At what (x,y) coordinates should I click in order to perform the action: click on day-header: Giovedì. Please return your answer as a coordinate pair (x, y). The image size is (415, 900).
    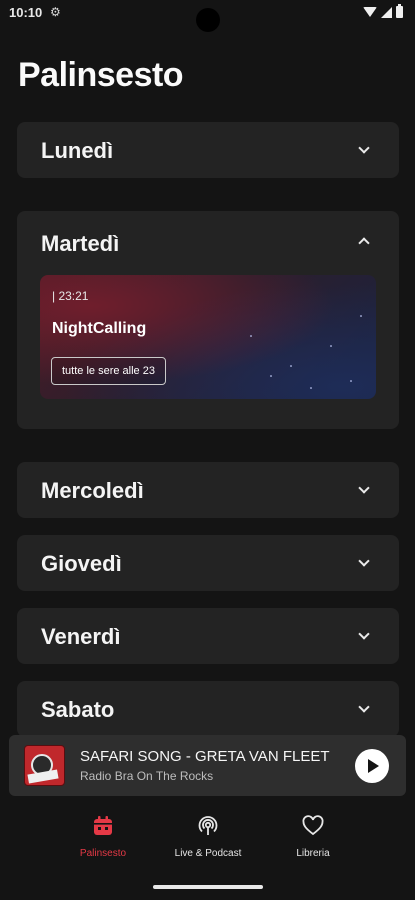
    Looking at the image, I should click on (208, 563).